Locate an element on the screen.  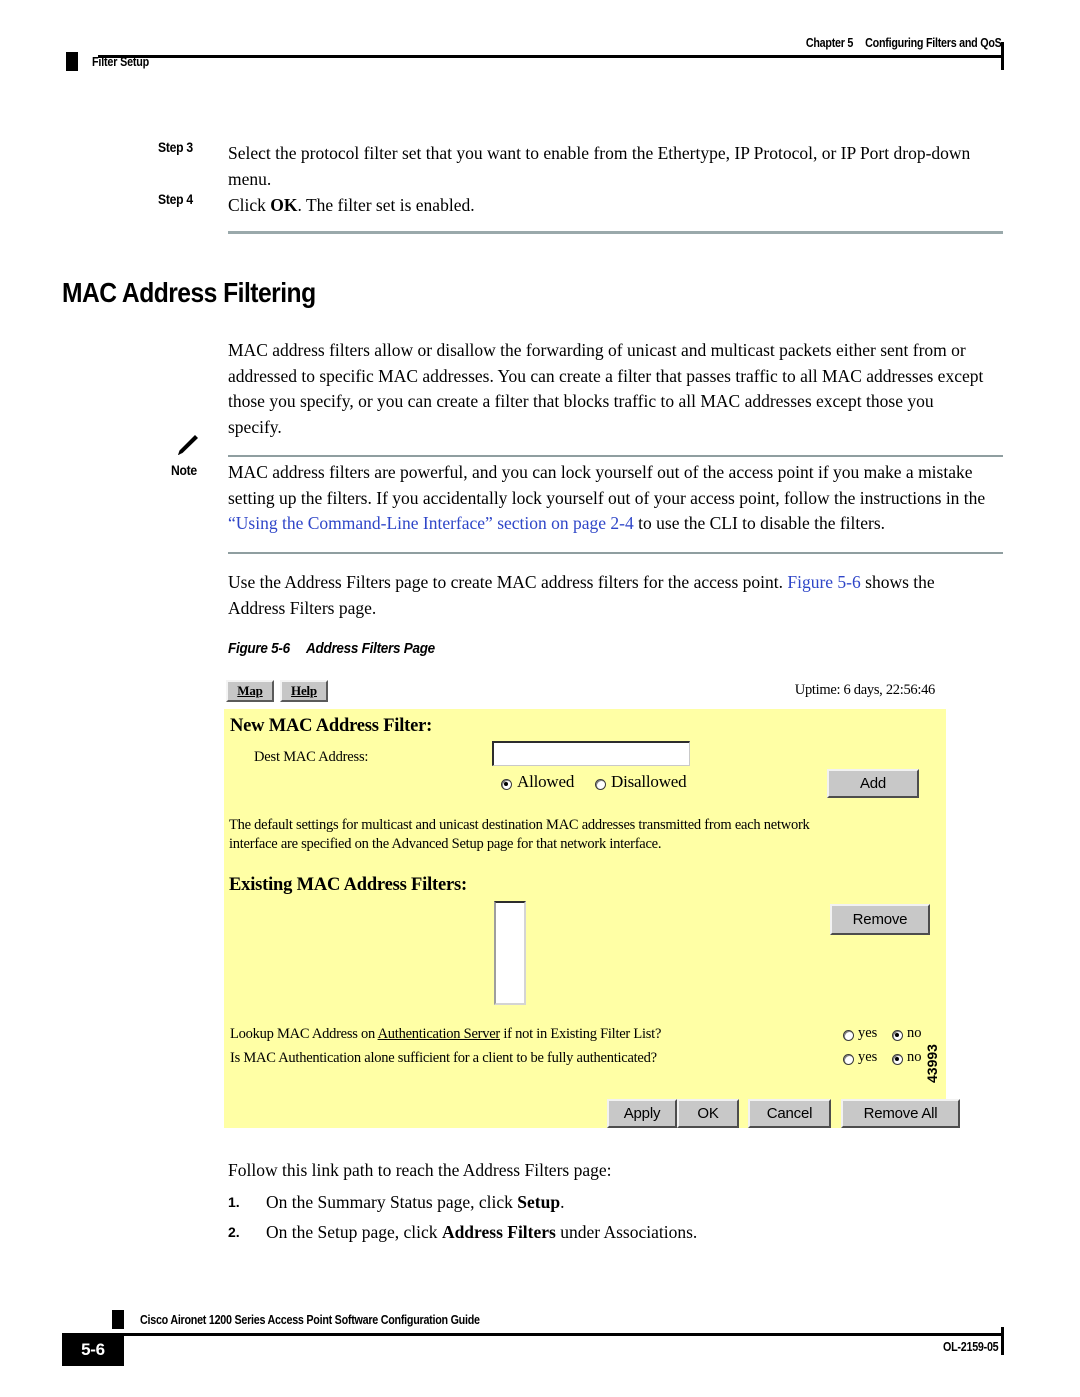
remove-button: Remove is located at coordinates (880, 919).